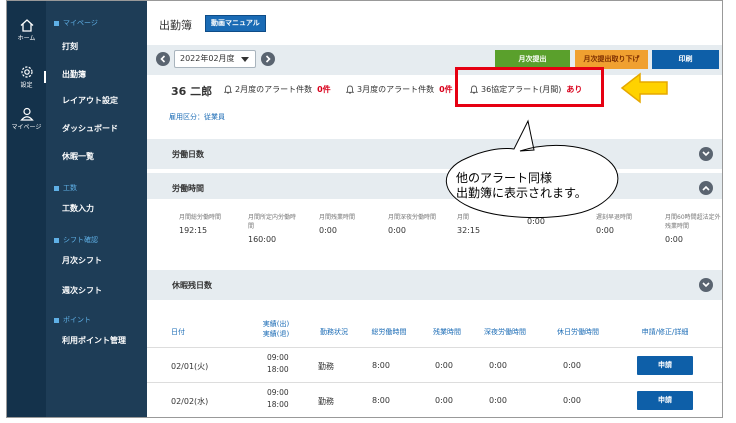  I want to click on callout-line-1: 他のアラート同様, so click(504, 178).